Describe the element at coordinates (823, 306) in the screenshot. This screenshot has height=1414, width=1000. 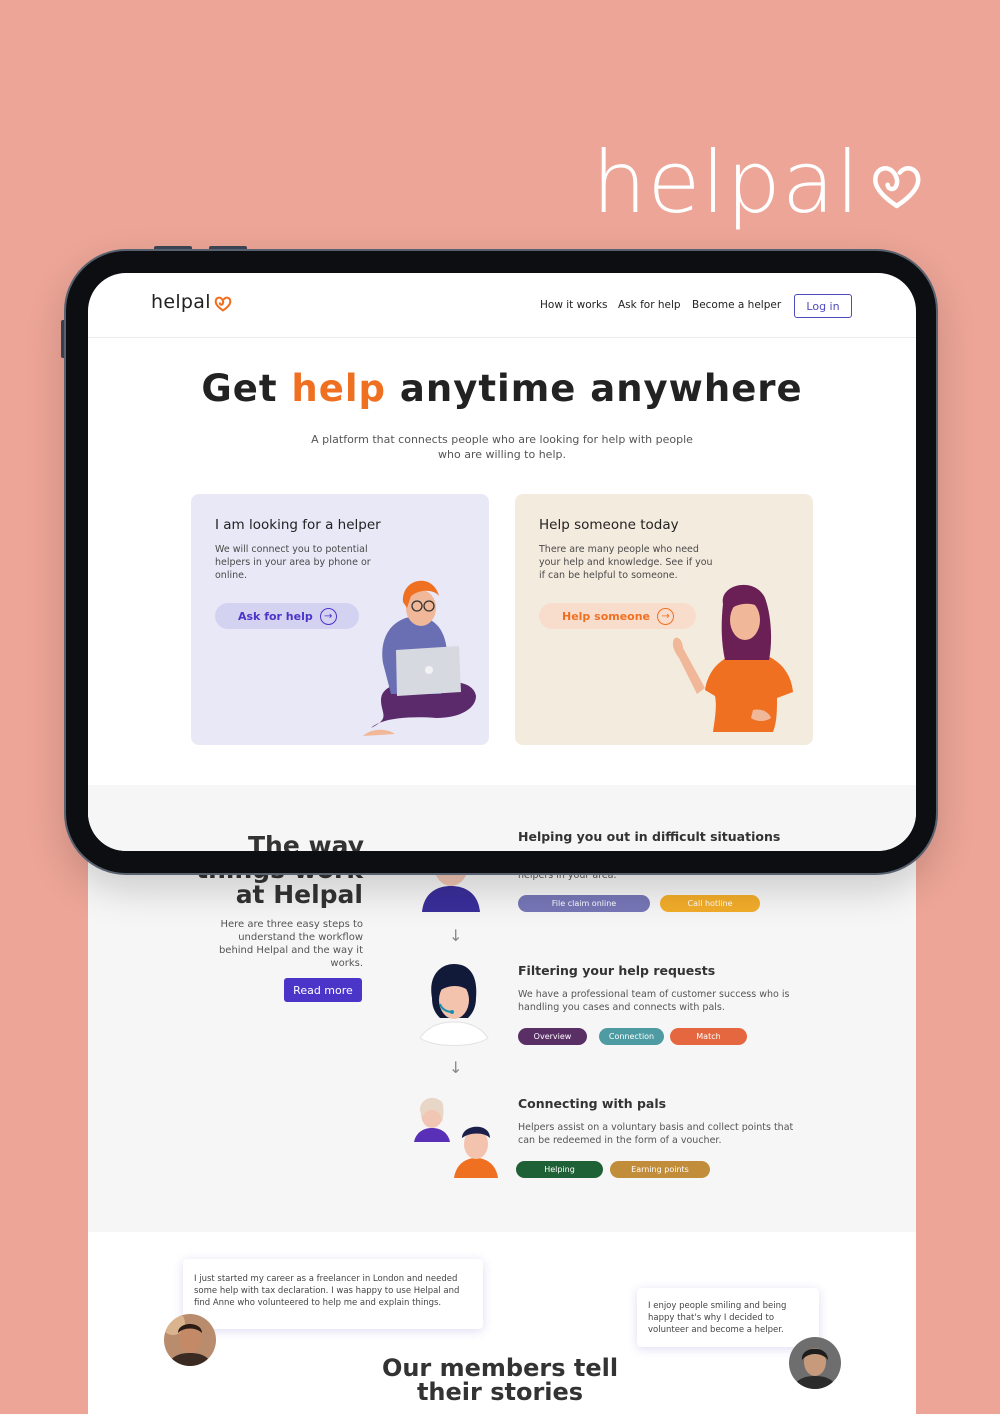
I see `login-button: Log in` at that location.